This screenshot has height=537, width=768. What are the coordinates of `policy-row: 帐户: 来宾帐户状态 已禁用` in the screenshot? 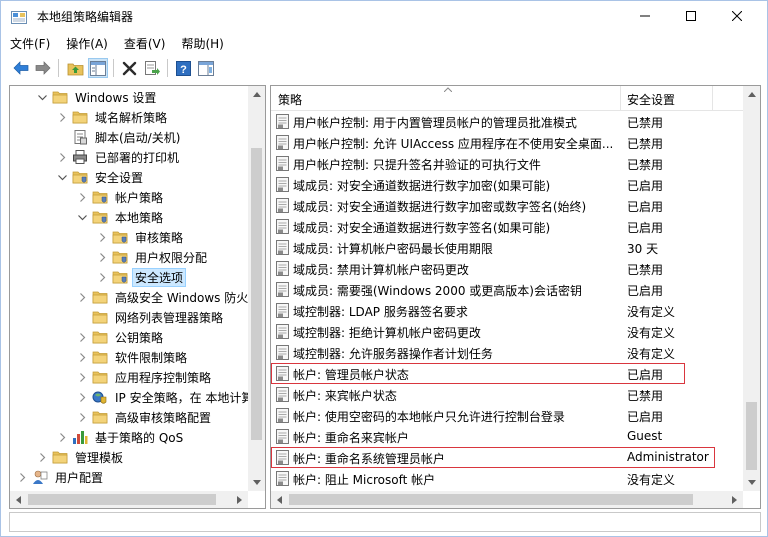 It's located at (507, 394).